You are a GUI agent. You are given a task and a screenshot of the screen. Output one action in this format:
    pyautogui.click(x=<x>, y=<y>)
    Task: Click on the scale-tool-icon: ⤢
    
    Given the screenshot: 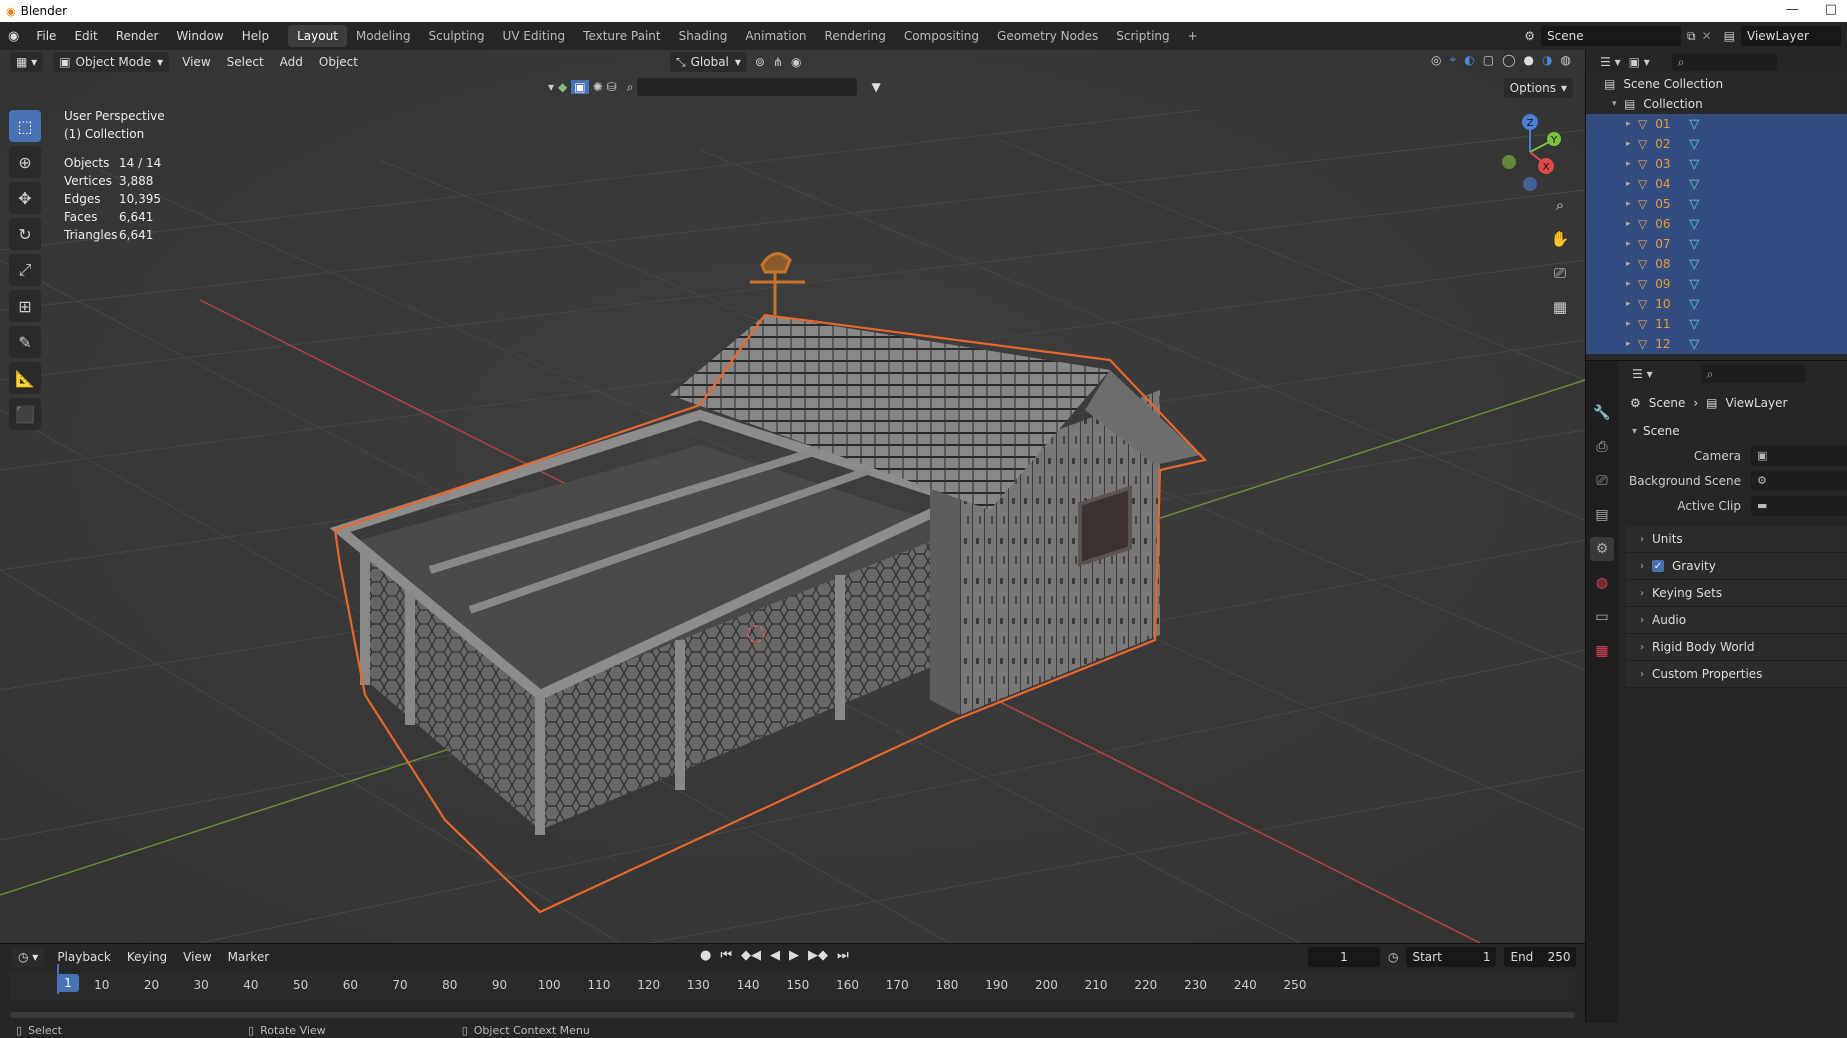 What is the action you would take?
    pyautogui.click(x=25, y=270)
    